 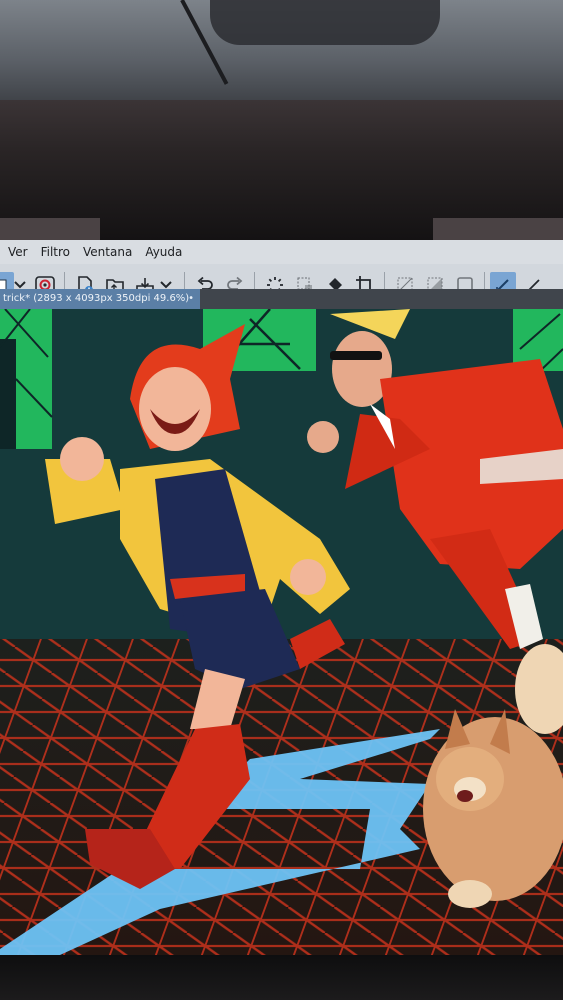 What do you see at coordinates (107, 252) in the screenshot?
I see `menu-item-ventana: Ventana` at bounding box center [107, 252].